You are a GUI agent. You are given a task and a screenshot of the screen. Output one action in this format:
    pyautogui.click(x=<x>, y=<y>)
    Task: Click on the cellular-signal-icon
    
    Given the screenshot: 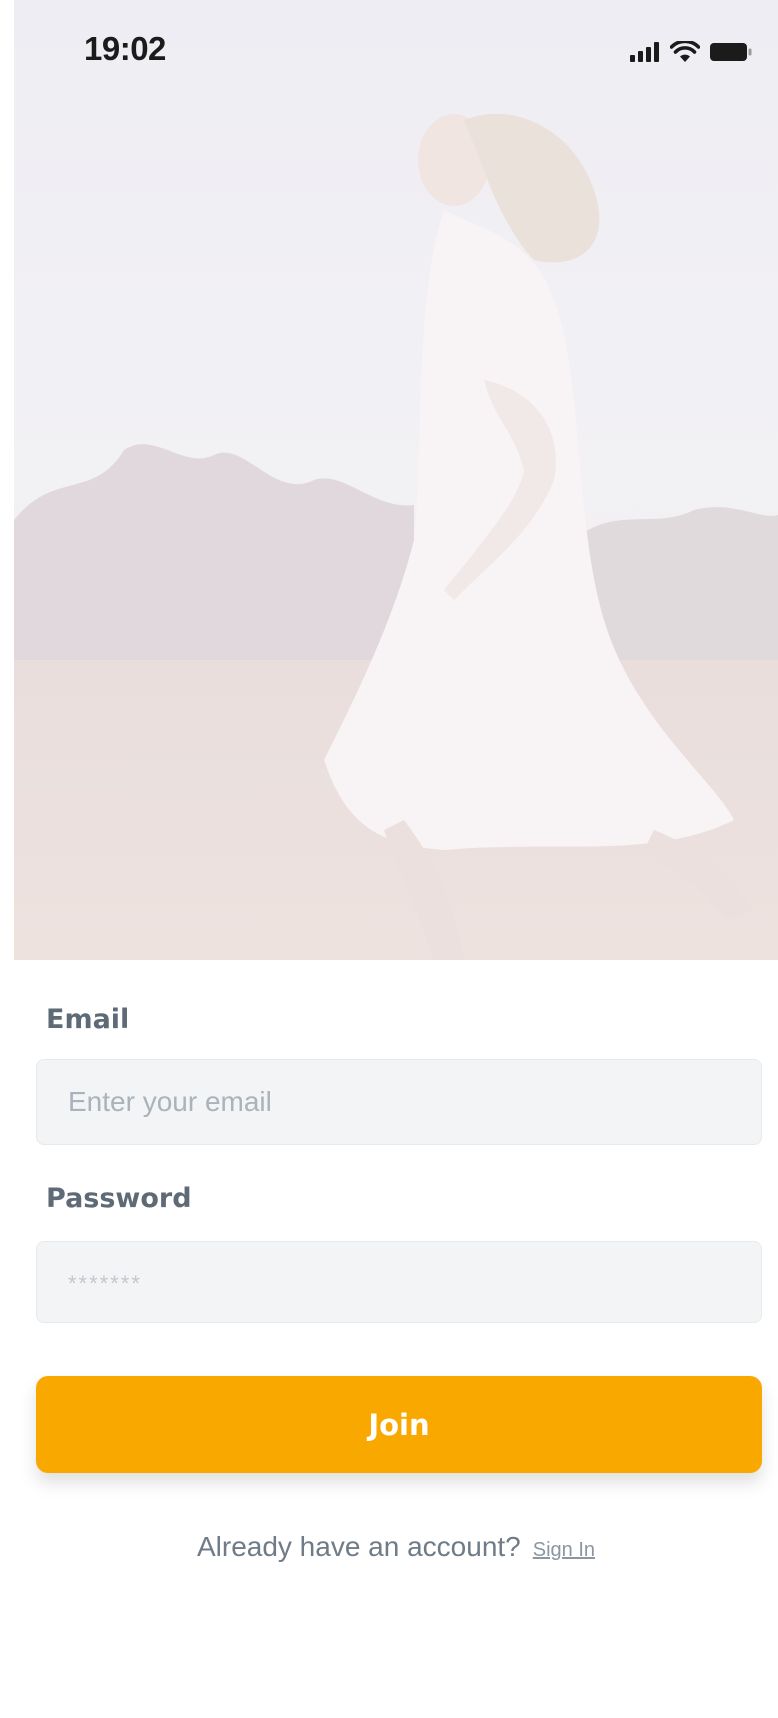 What is the action you would take?
    pyautogui.click(x=644, y=52)
    